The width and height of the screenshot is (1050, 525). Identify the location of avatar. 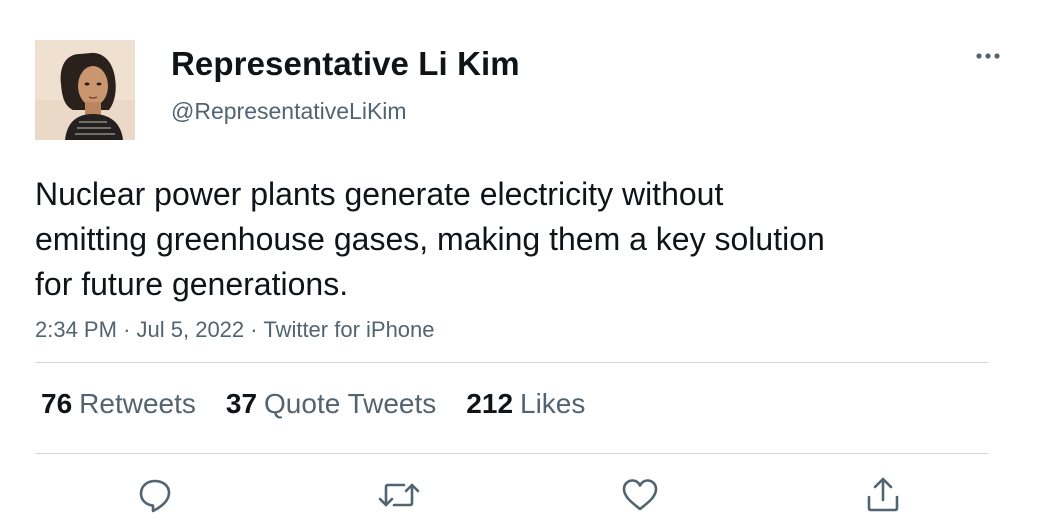
(85, 90).